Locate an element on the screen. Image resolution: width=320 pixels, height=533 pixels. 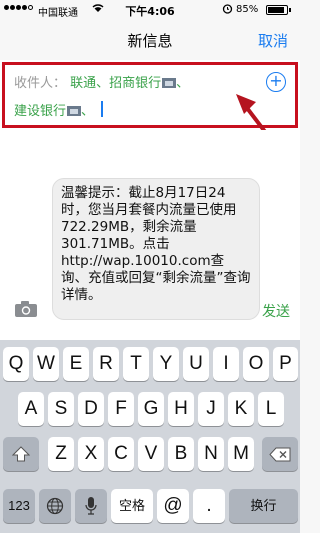
key-g: G is located at coordinates (151, 409).